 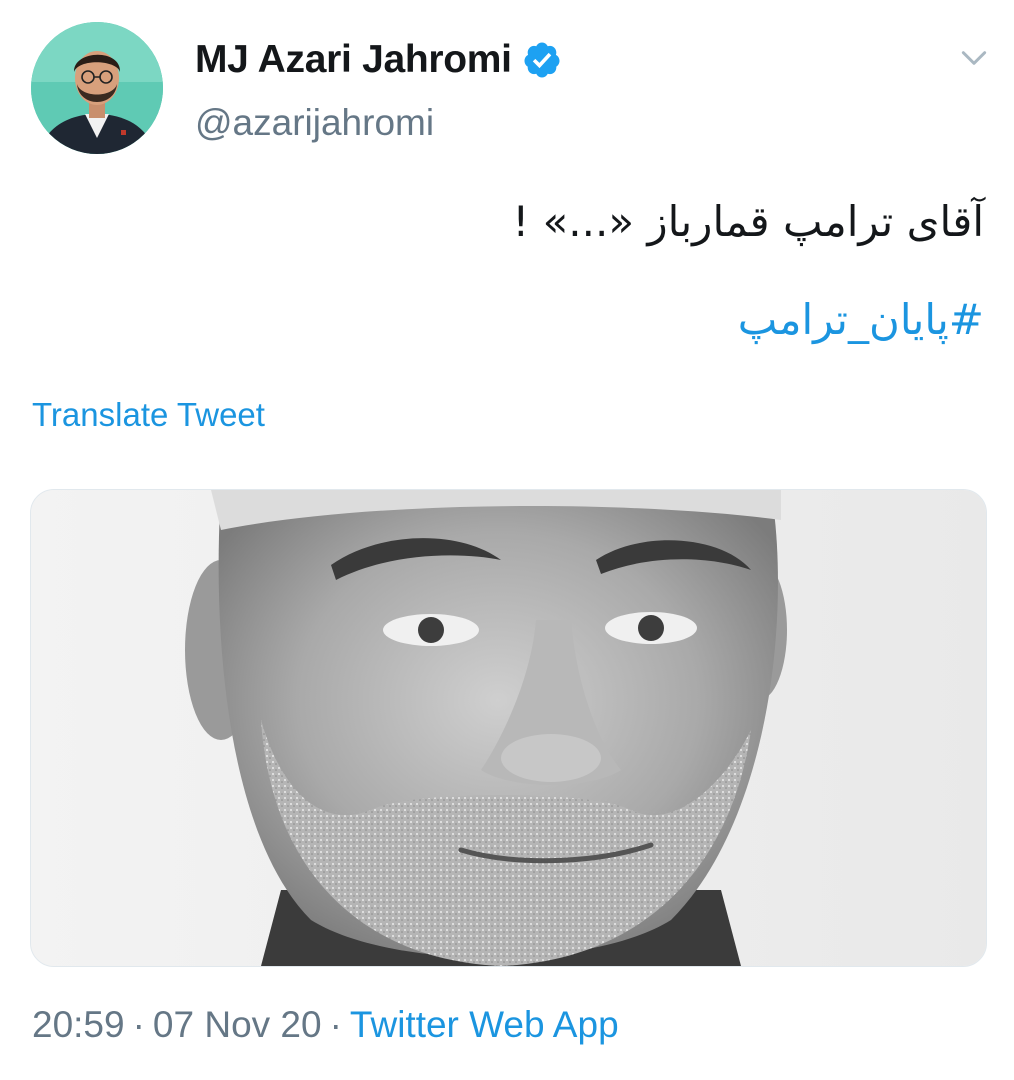 What do you see at coordinates (237, 1024) in the screenshot?
I see `tweet-date: 07 Nov 20` at bounding box center [237, 1024].